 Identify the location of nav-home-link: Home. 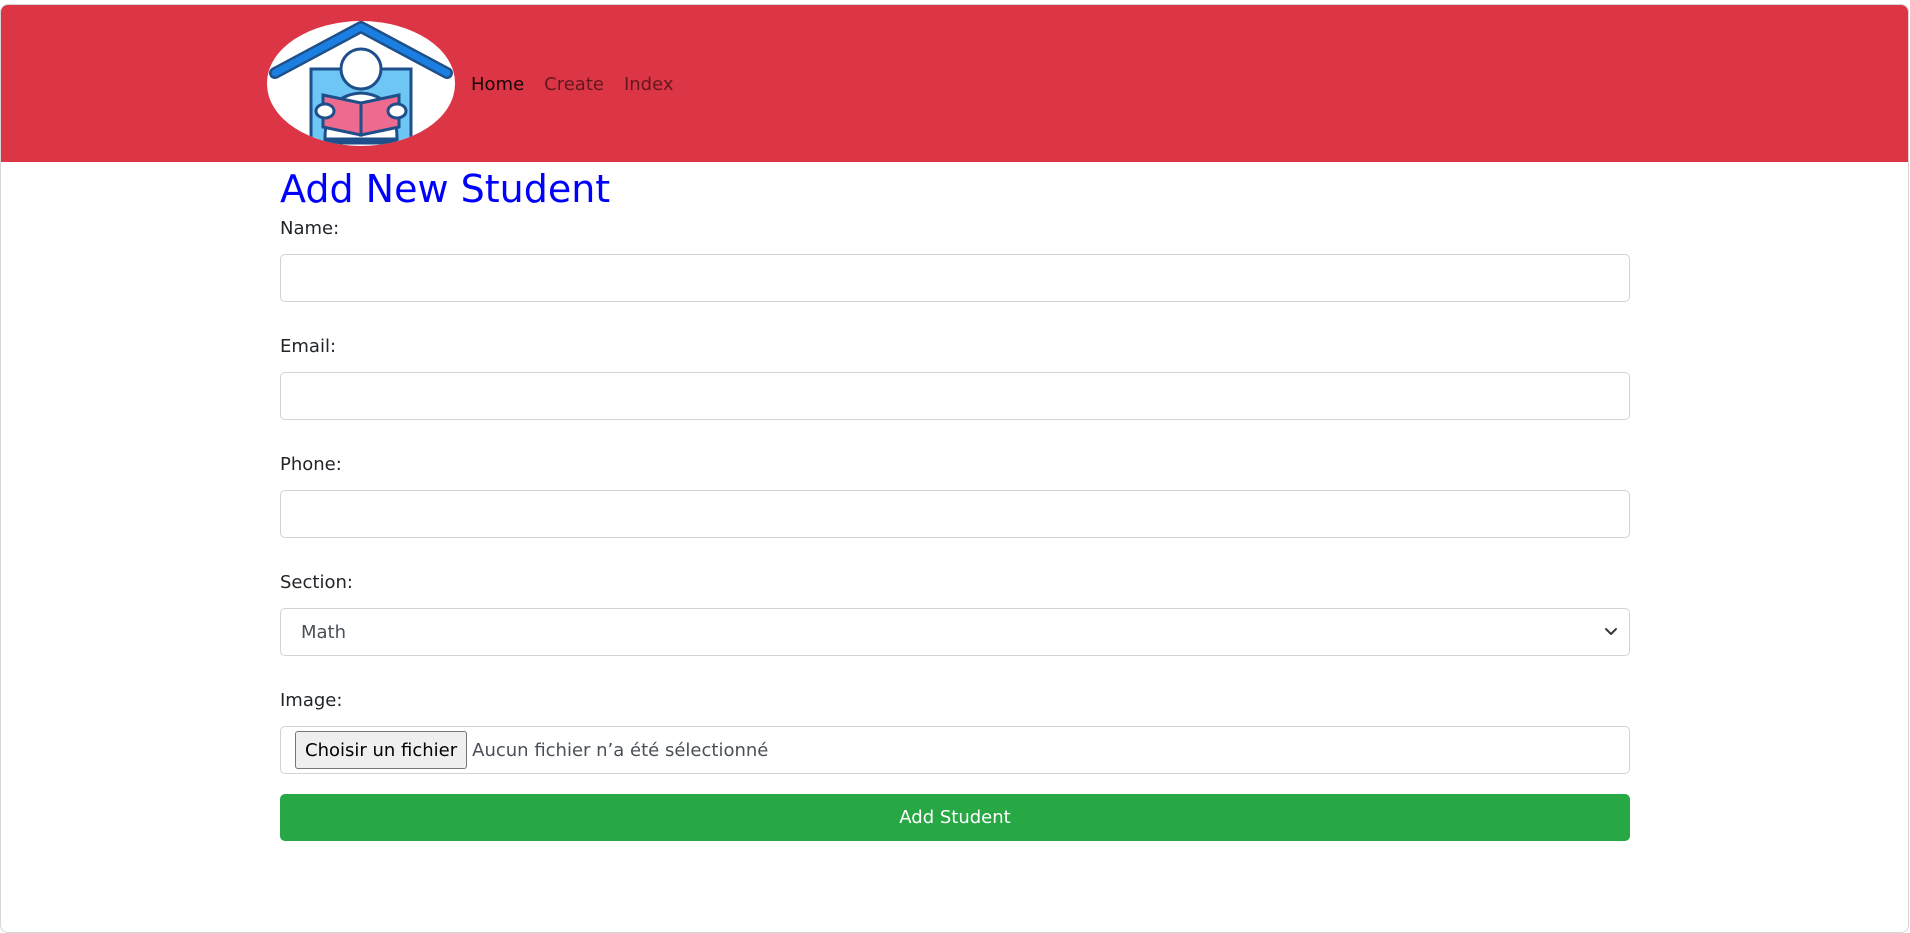
(497, 88).